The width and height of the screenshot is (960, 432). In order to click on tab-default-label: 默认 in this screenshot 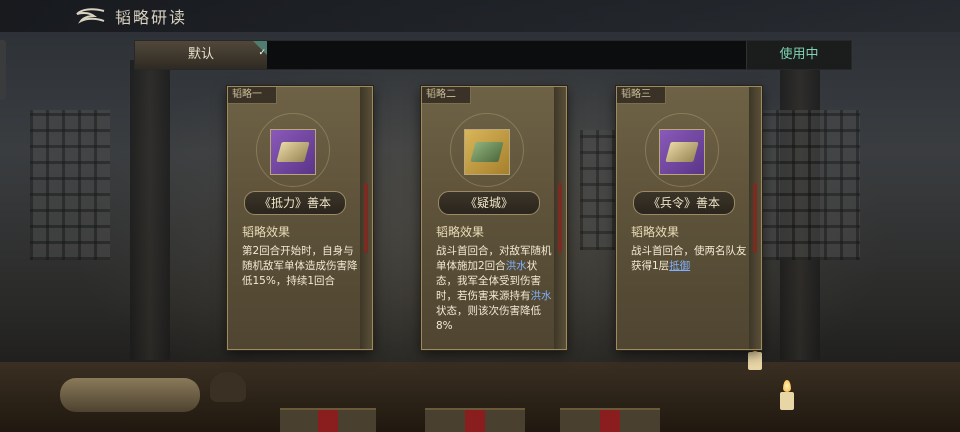, I will do `click(200, 54)`.